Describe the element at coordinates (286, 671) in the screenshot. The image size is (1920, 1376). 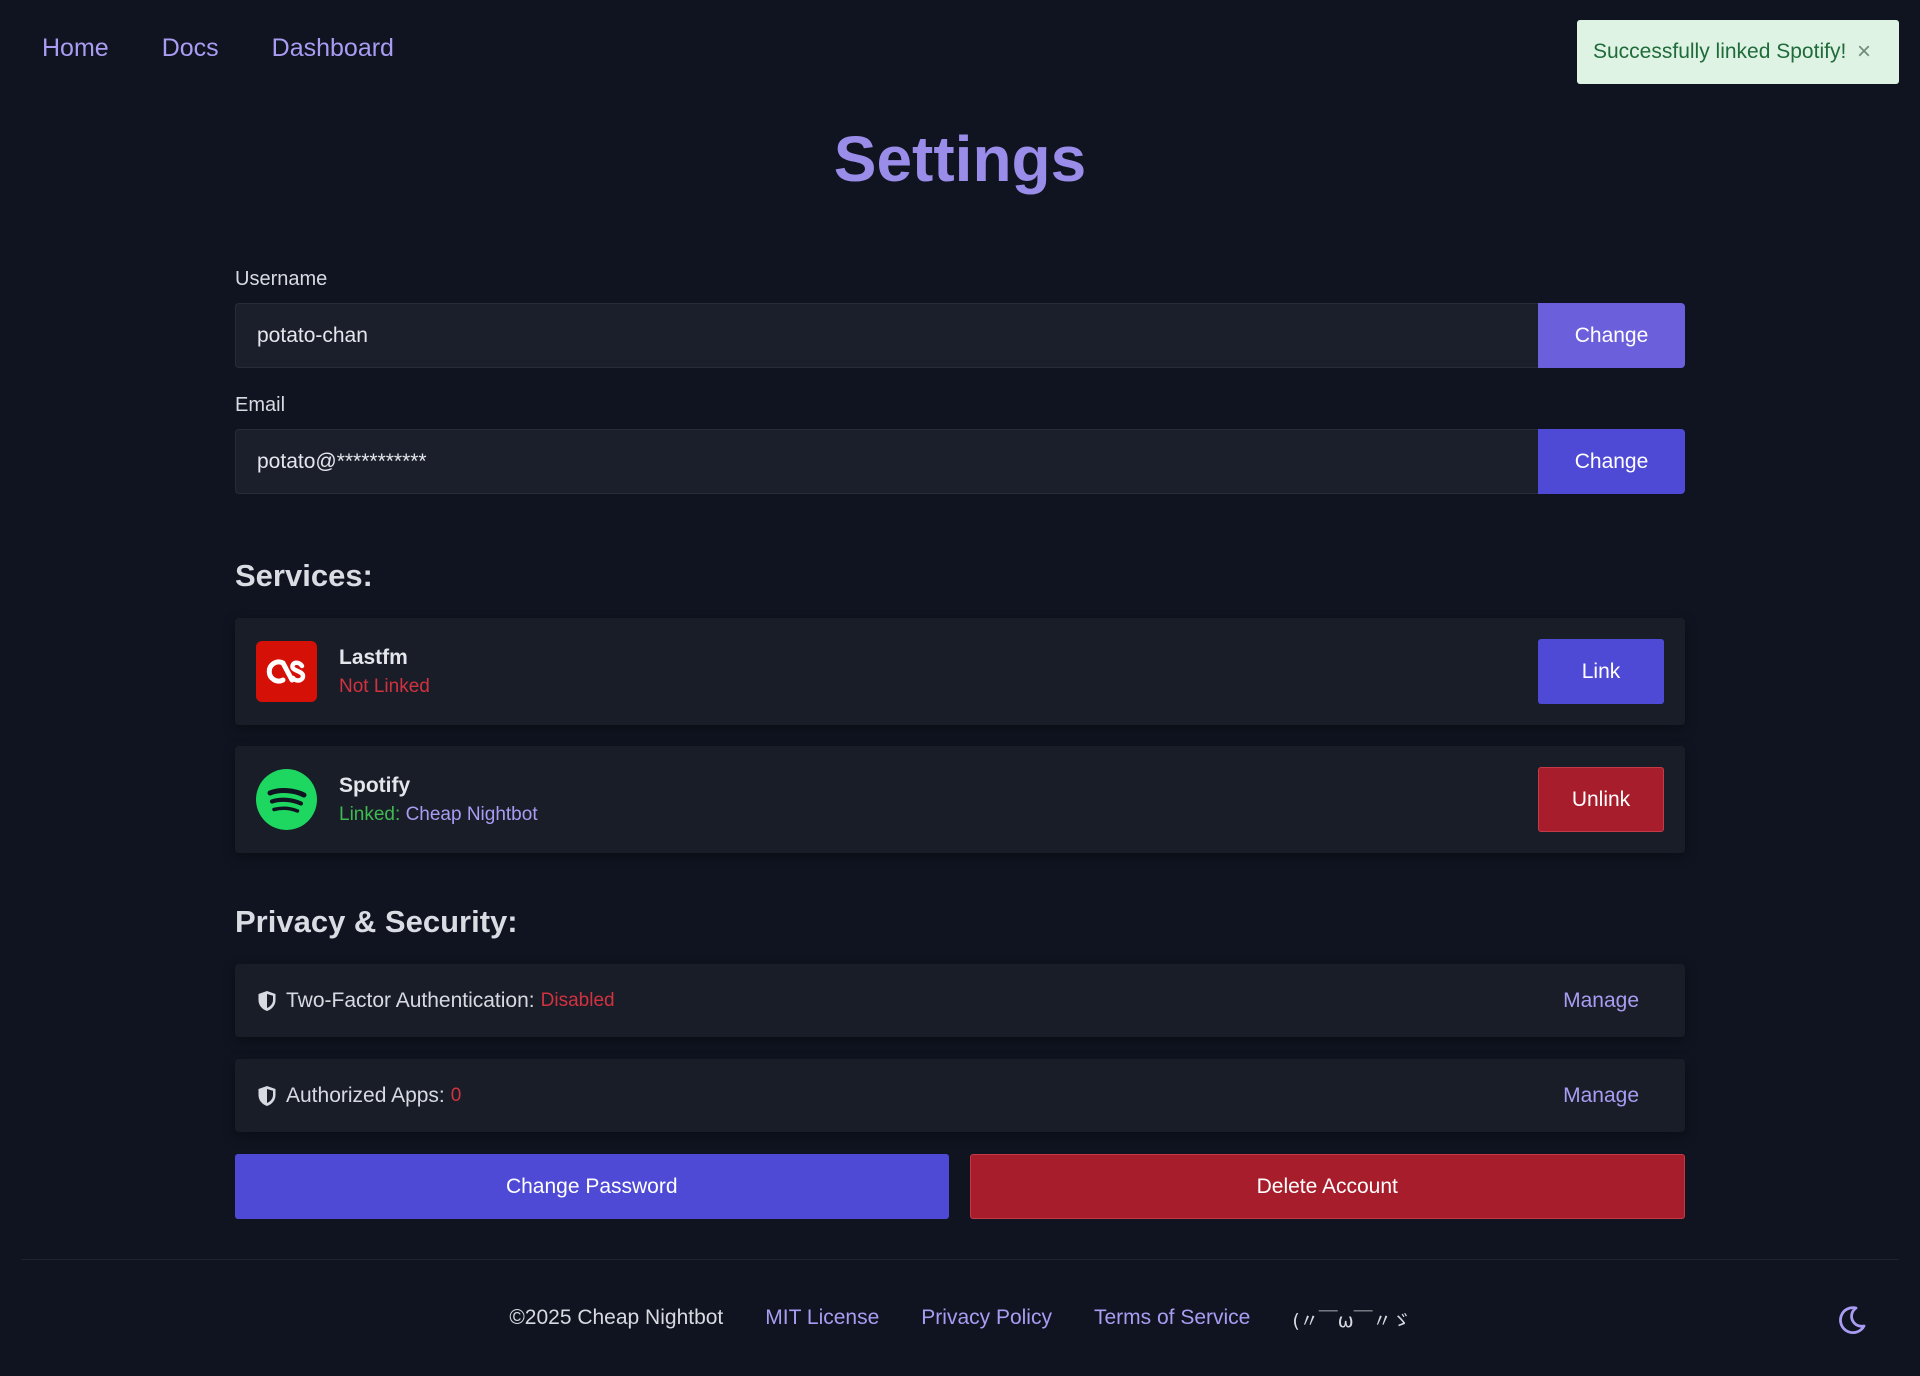
I see `lastfm-icon` at that location.